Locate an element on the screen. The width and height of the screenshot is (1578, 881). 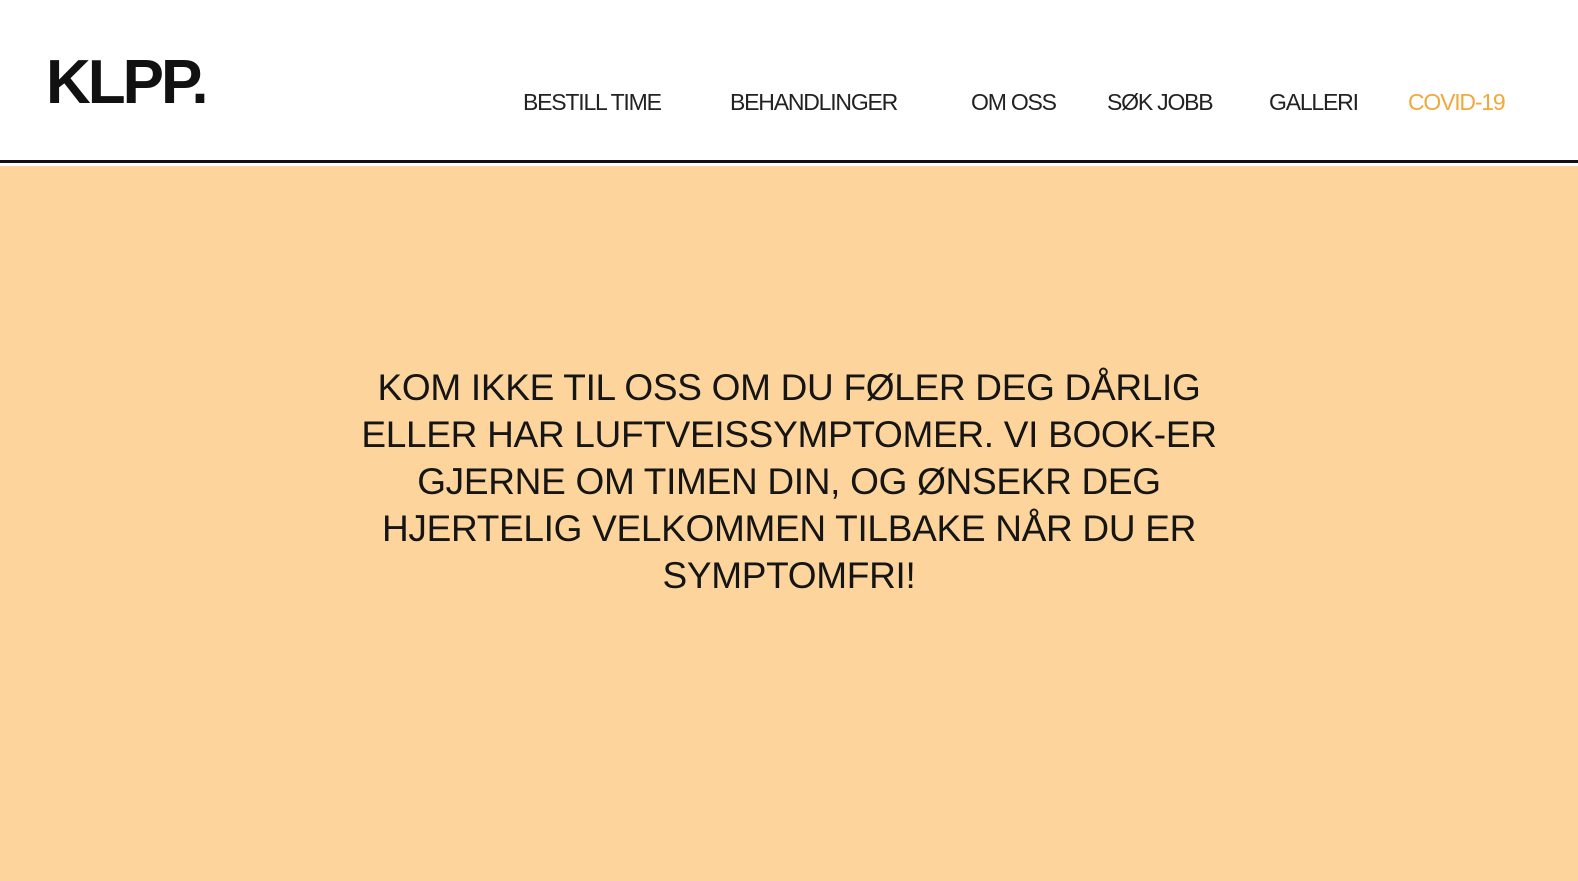
nav-link-sok-jobb: SØK JOBB is located at coordinates (1160, 102).